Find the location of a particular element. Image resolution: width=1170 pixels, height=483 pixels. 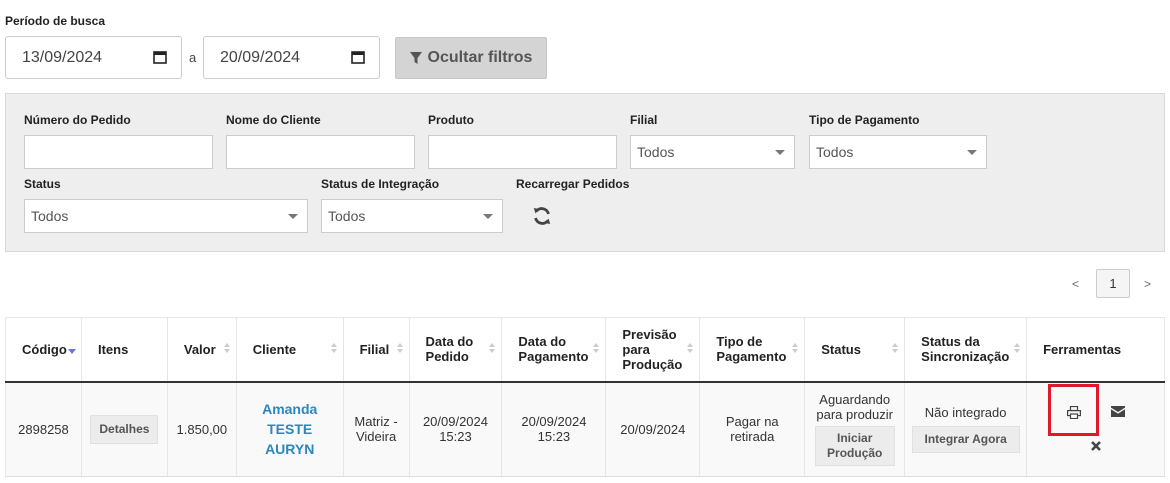

cell-value: 1.850,00 is located at coordinates (201, 429).